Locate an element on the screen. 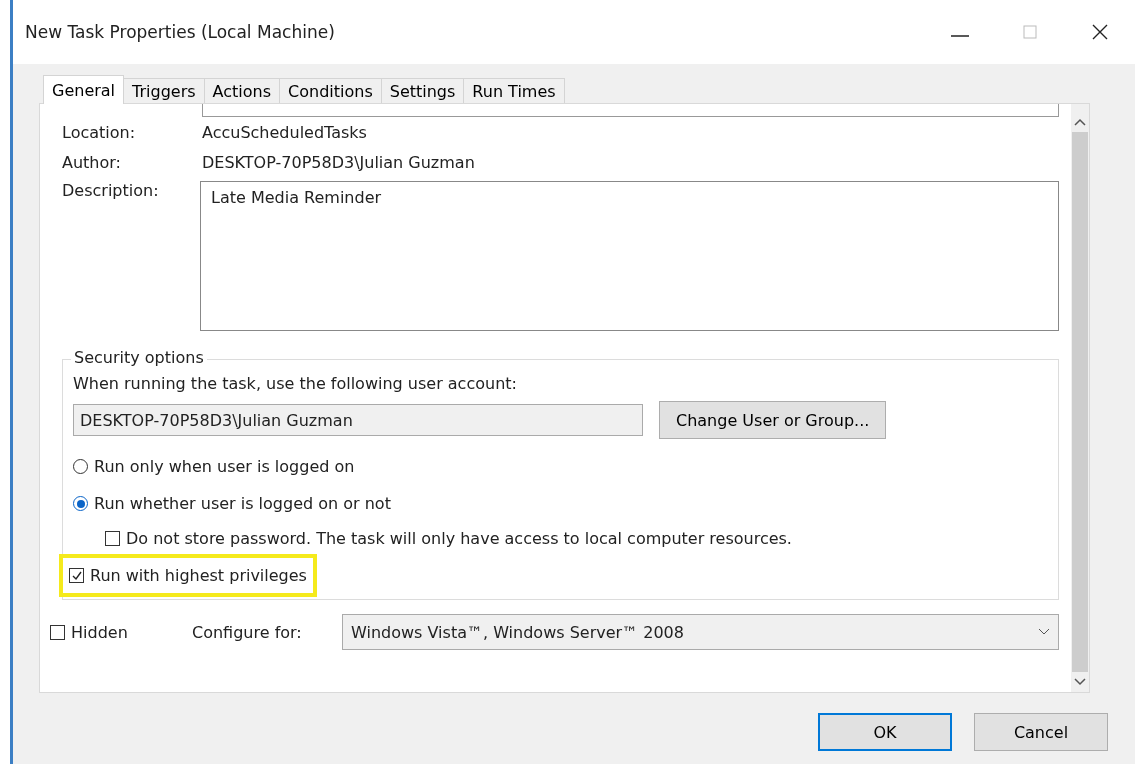  checkbox-label: Do not store password. The task will only have access to local computer resources. is located at coordinates (459, 538).